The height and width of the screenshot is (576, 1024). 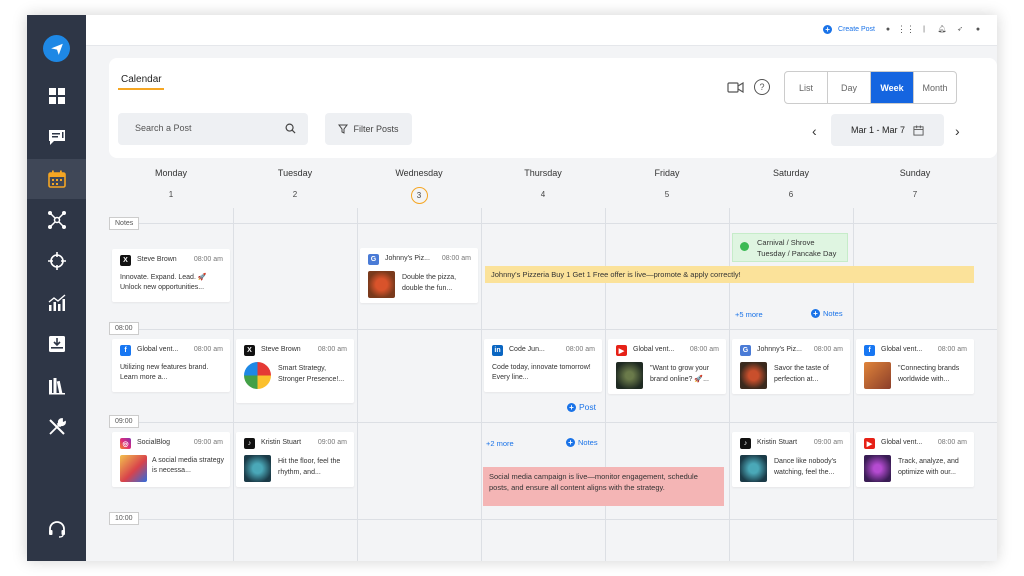 What do you see at coordinates (124, 518) in the screenshot?
I see `time-label: 10:00` at bounding box center [124, 518].